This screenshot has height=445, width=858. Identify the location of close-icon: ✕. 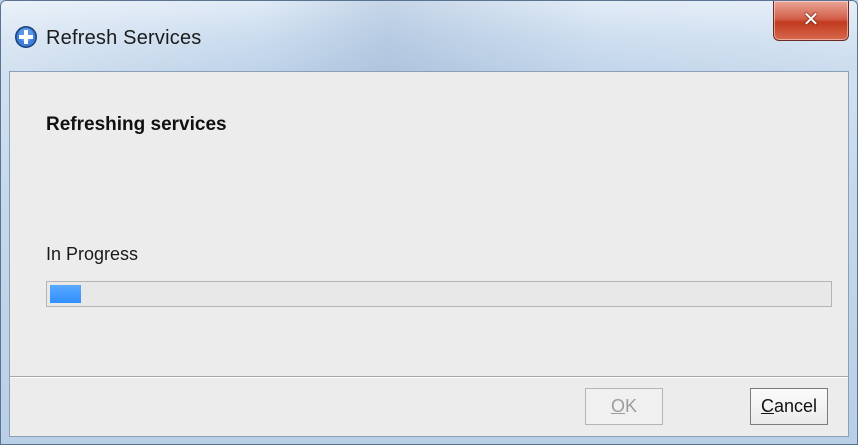
(811, 19).